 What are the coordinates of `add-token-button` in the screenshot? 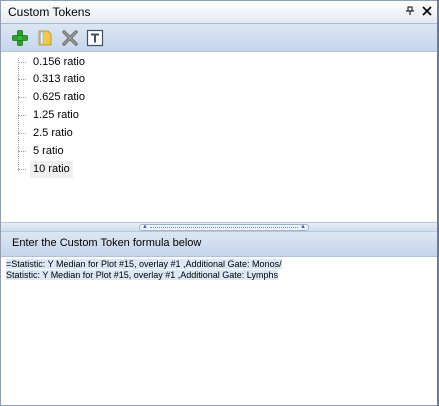 It's located at (20, 38).